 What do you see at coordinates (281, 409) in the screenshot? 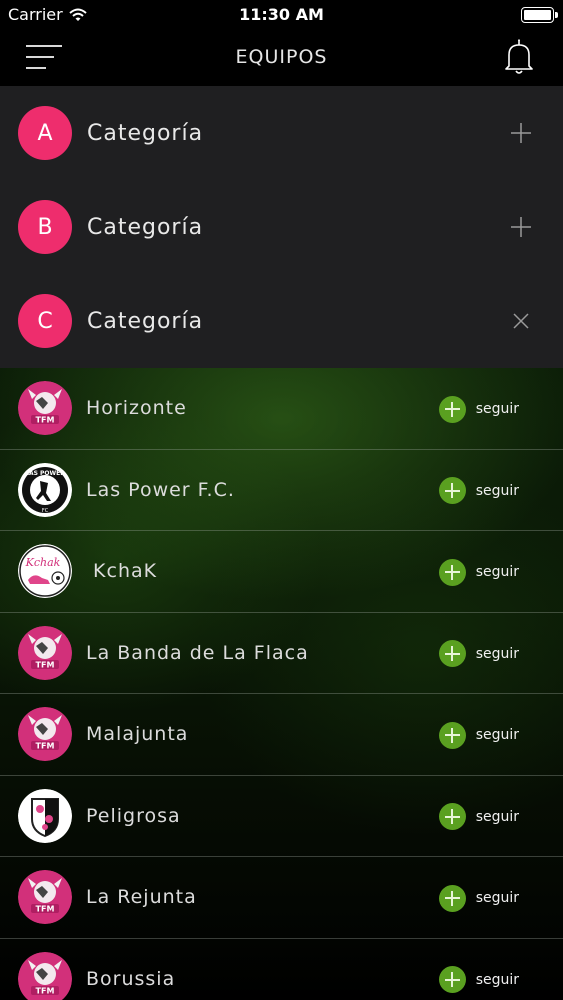
I see `team-row: TFM Horizonte seguir` at bounding box center [281, 409].